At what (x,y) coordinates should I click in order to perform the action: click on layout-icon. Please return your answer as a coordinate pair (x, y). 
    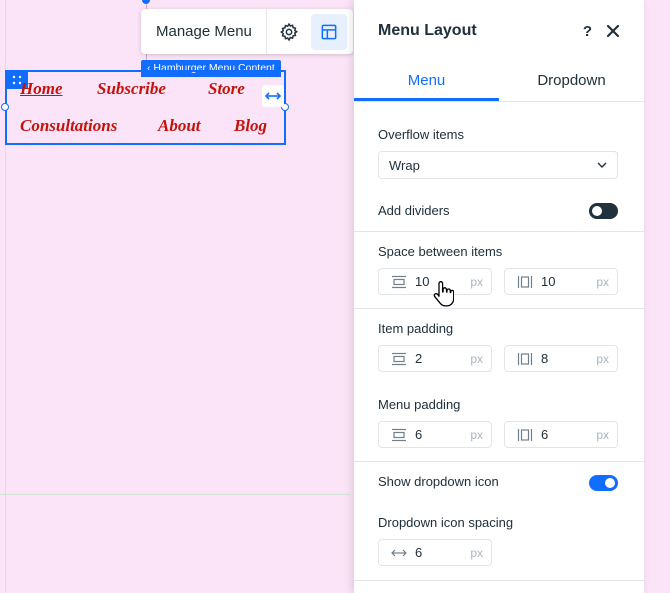
    Looking at the image, I should click on (329, 31).